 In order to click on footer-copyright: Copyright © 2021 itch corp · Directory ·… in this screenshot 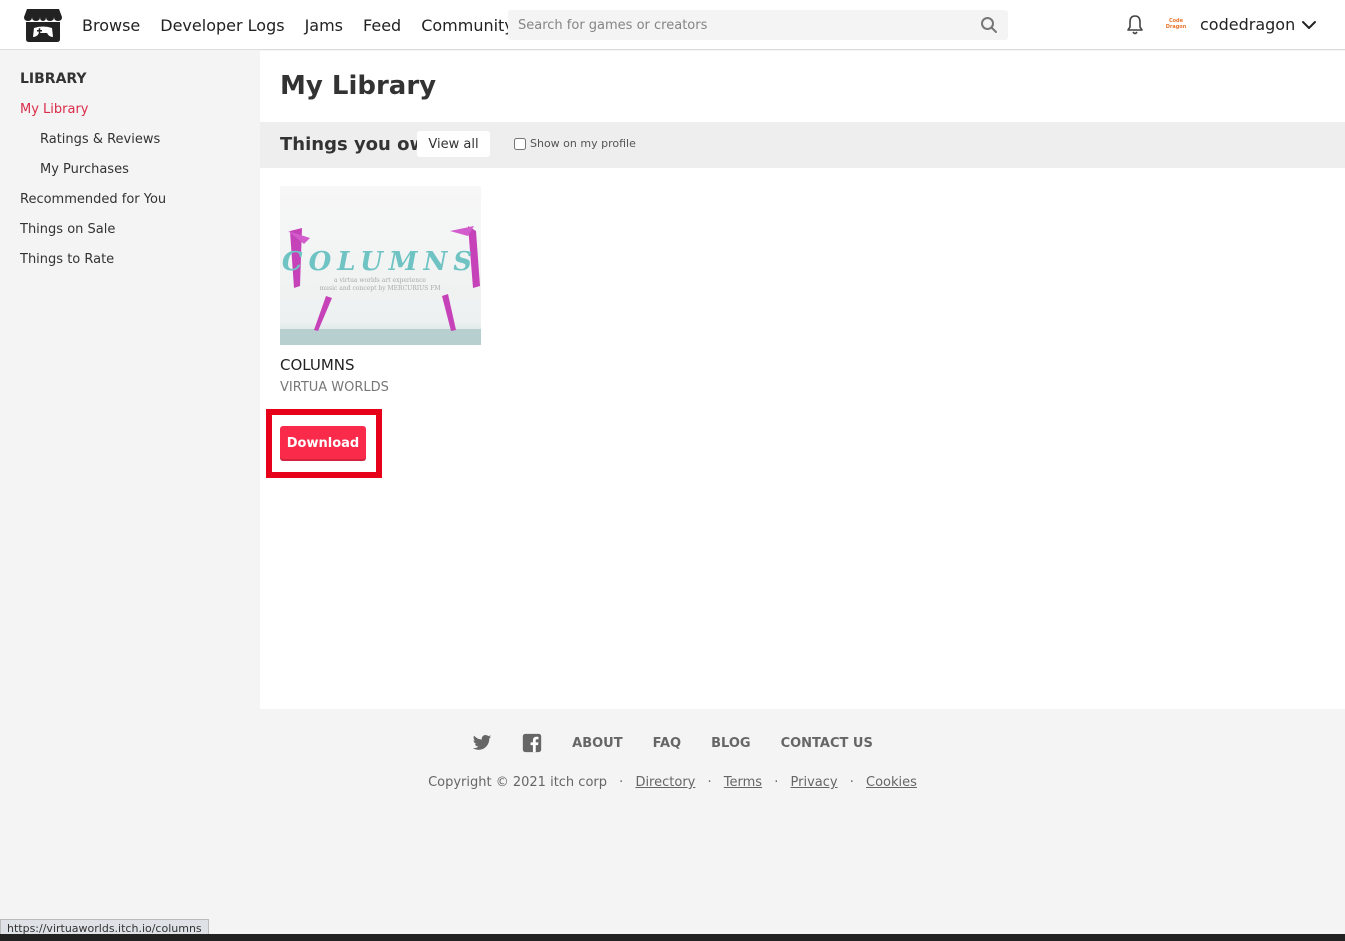, I will do `click(672, 782)`.